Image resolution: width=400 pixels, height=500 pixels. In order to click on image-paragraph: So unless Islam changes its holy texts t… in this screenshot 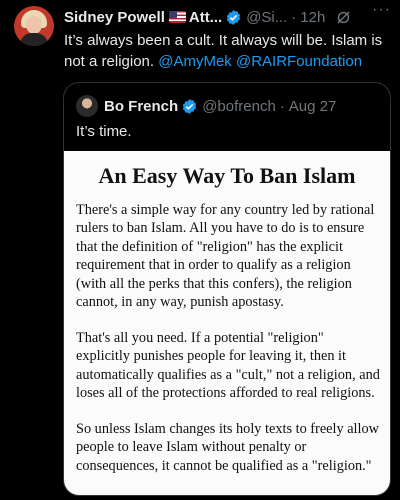, I will do `click(227, 447)`.